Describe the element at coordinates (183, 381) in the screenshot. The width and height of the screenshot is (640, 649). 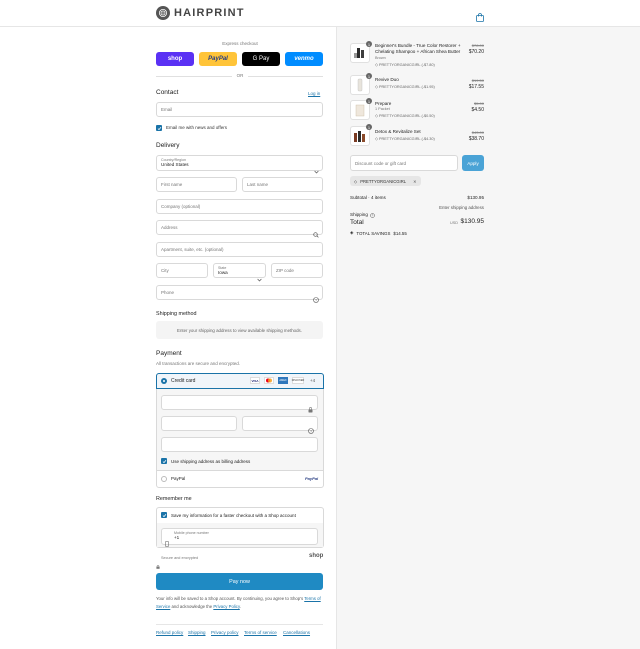
I see `credit-card-label: Credit card` at that location.